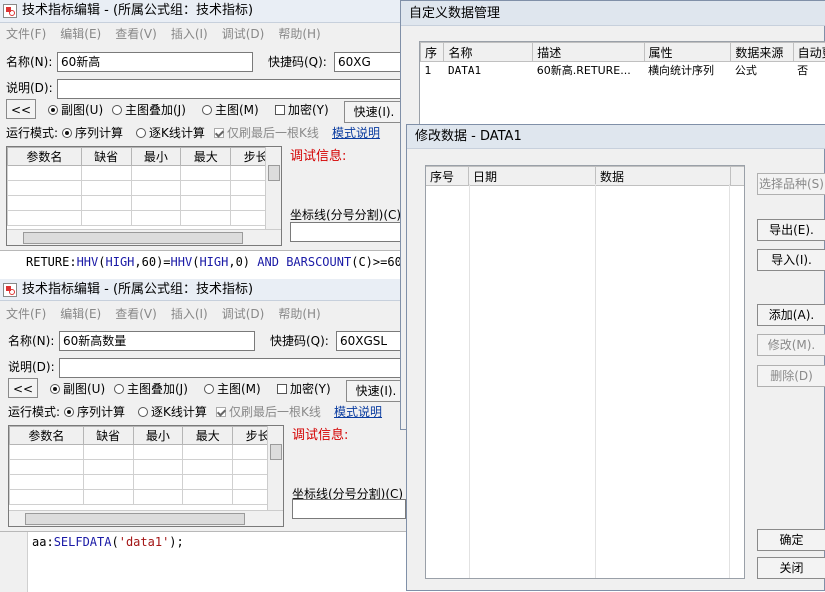 The width and height of the screenshot is (825, 592). I want to click on code-token: BARSCOUNT, so click(318, 262).